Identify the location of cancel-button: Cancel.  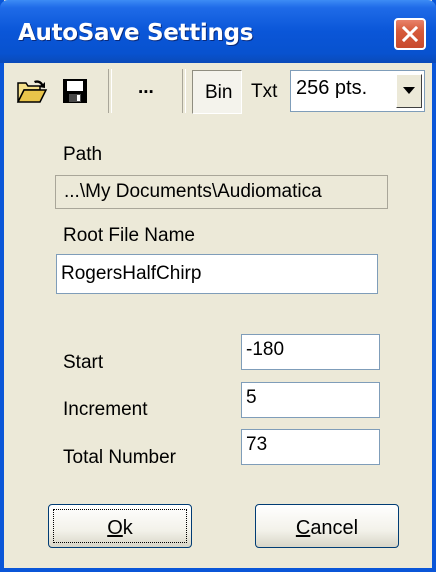
(327, 526).